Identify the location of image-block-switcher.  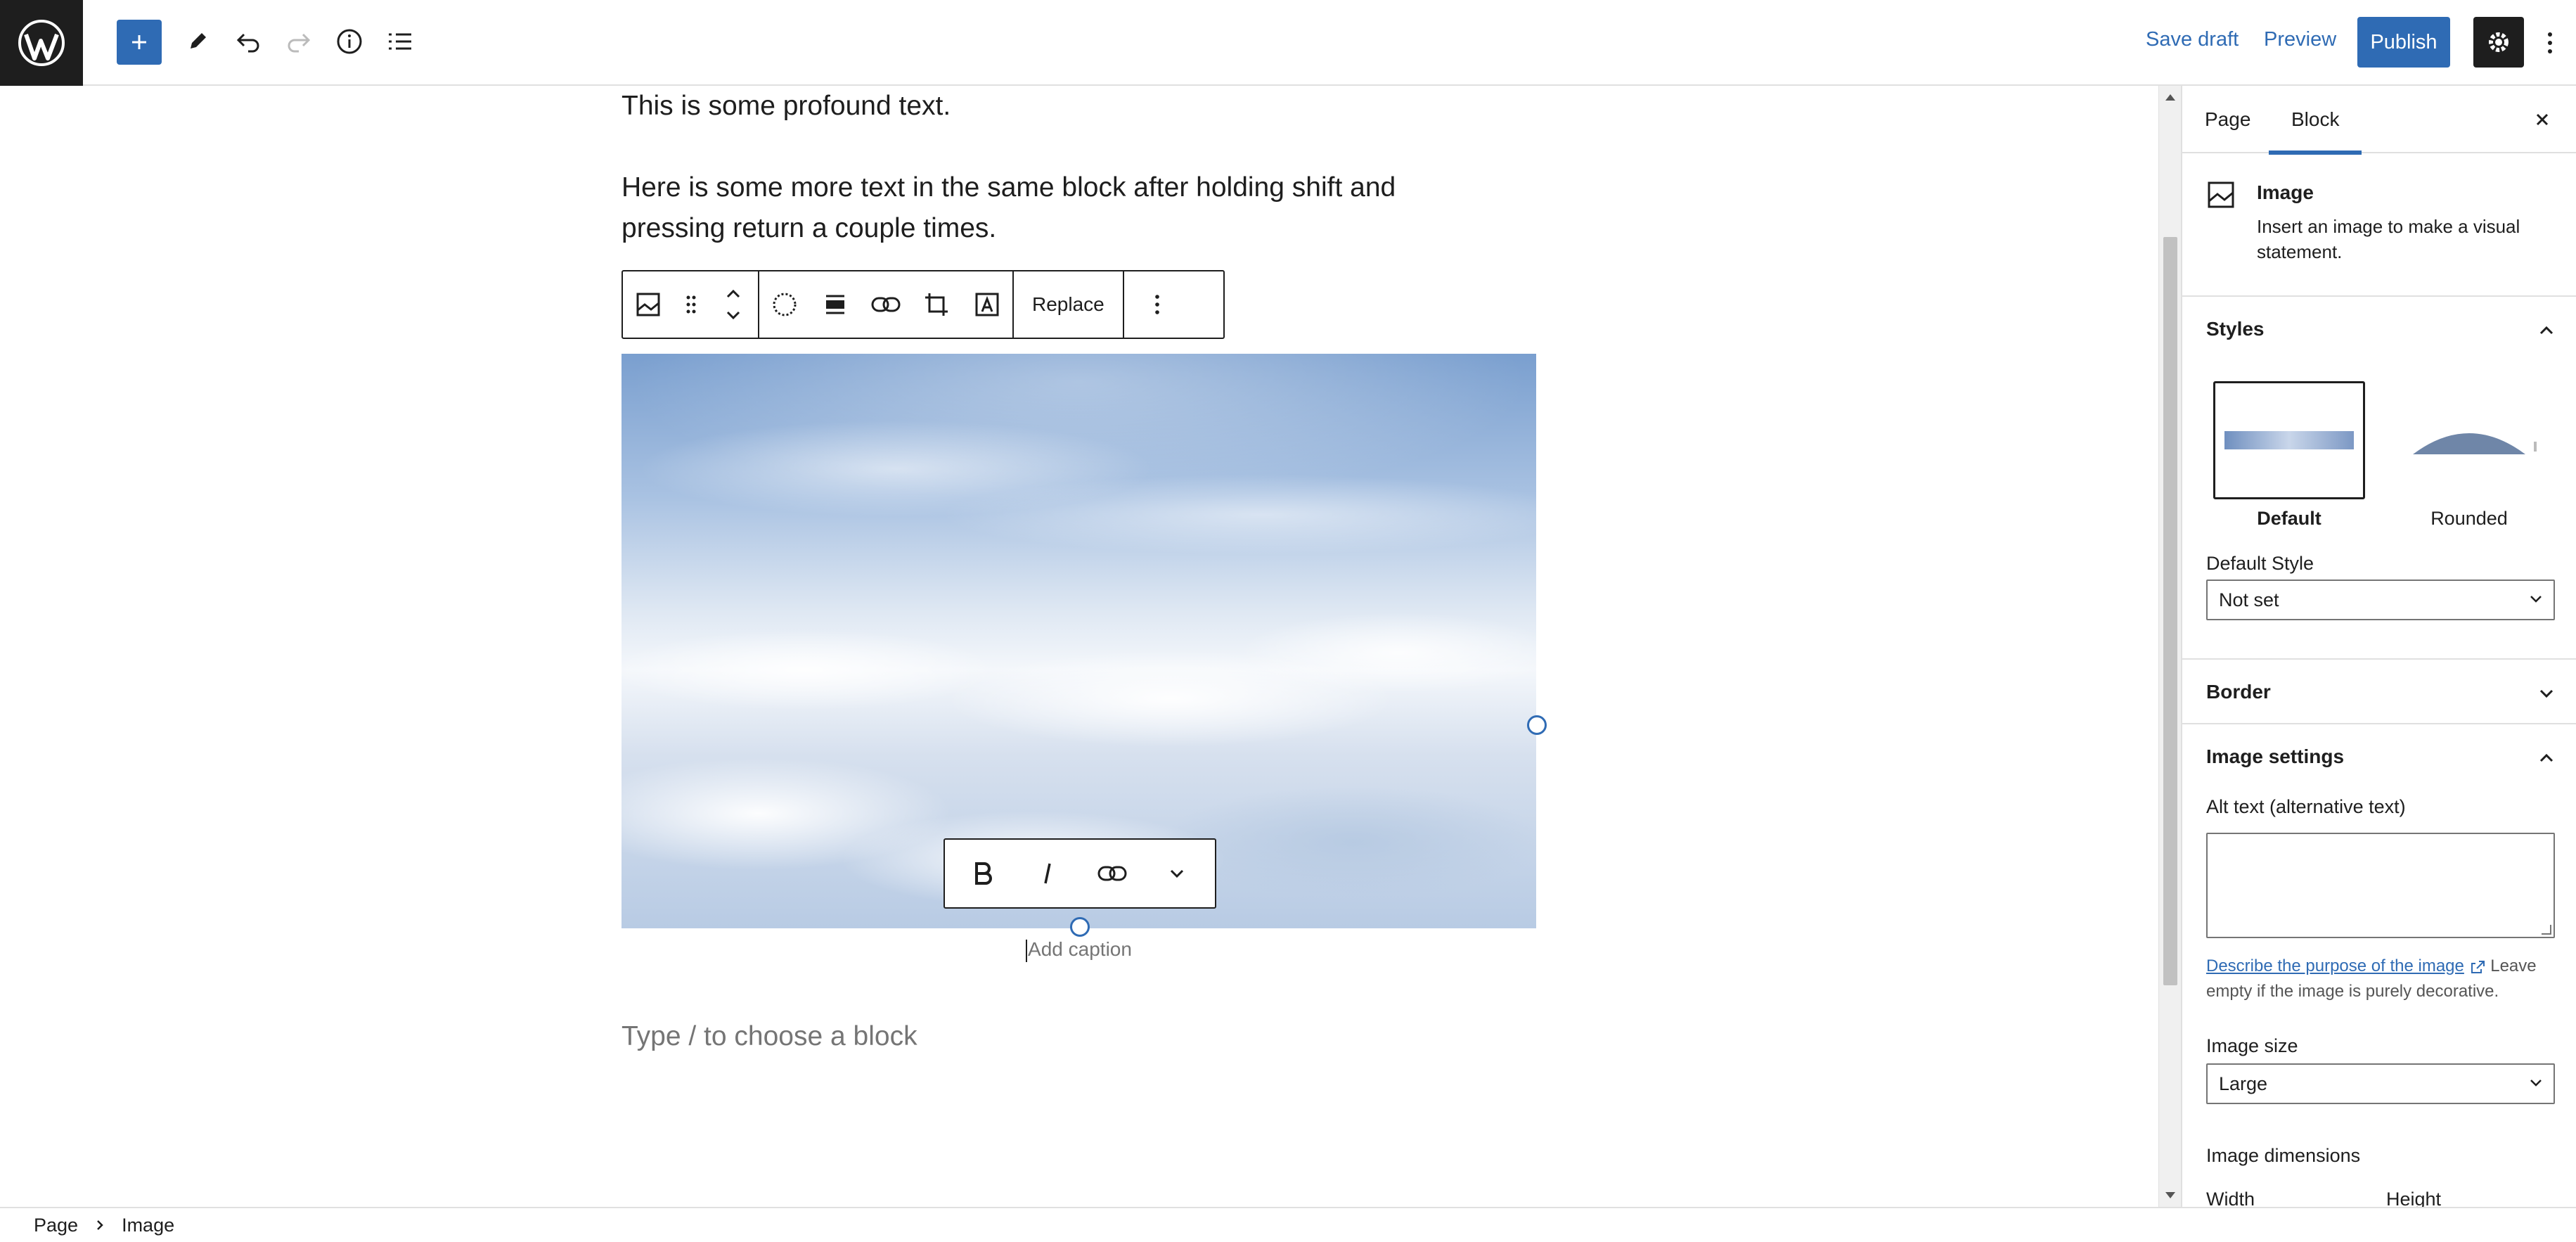
(648, 305).